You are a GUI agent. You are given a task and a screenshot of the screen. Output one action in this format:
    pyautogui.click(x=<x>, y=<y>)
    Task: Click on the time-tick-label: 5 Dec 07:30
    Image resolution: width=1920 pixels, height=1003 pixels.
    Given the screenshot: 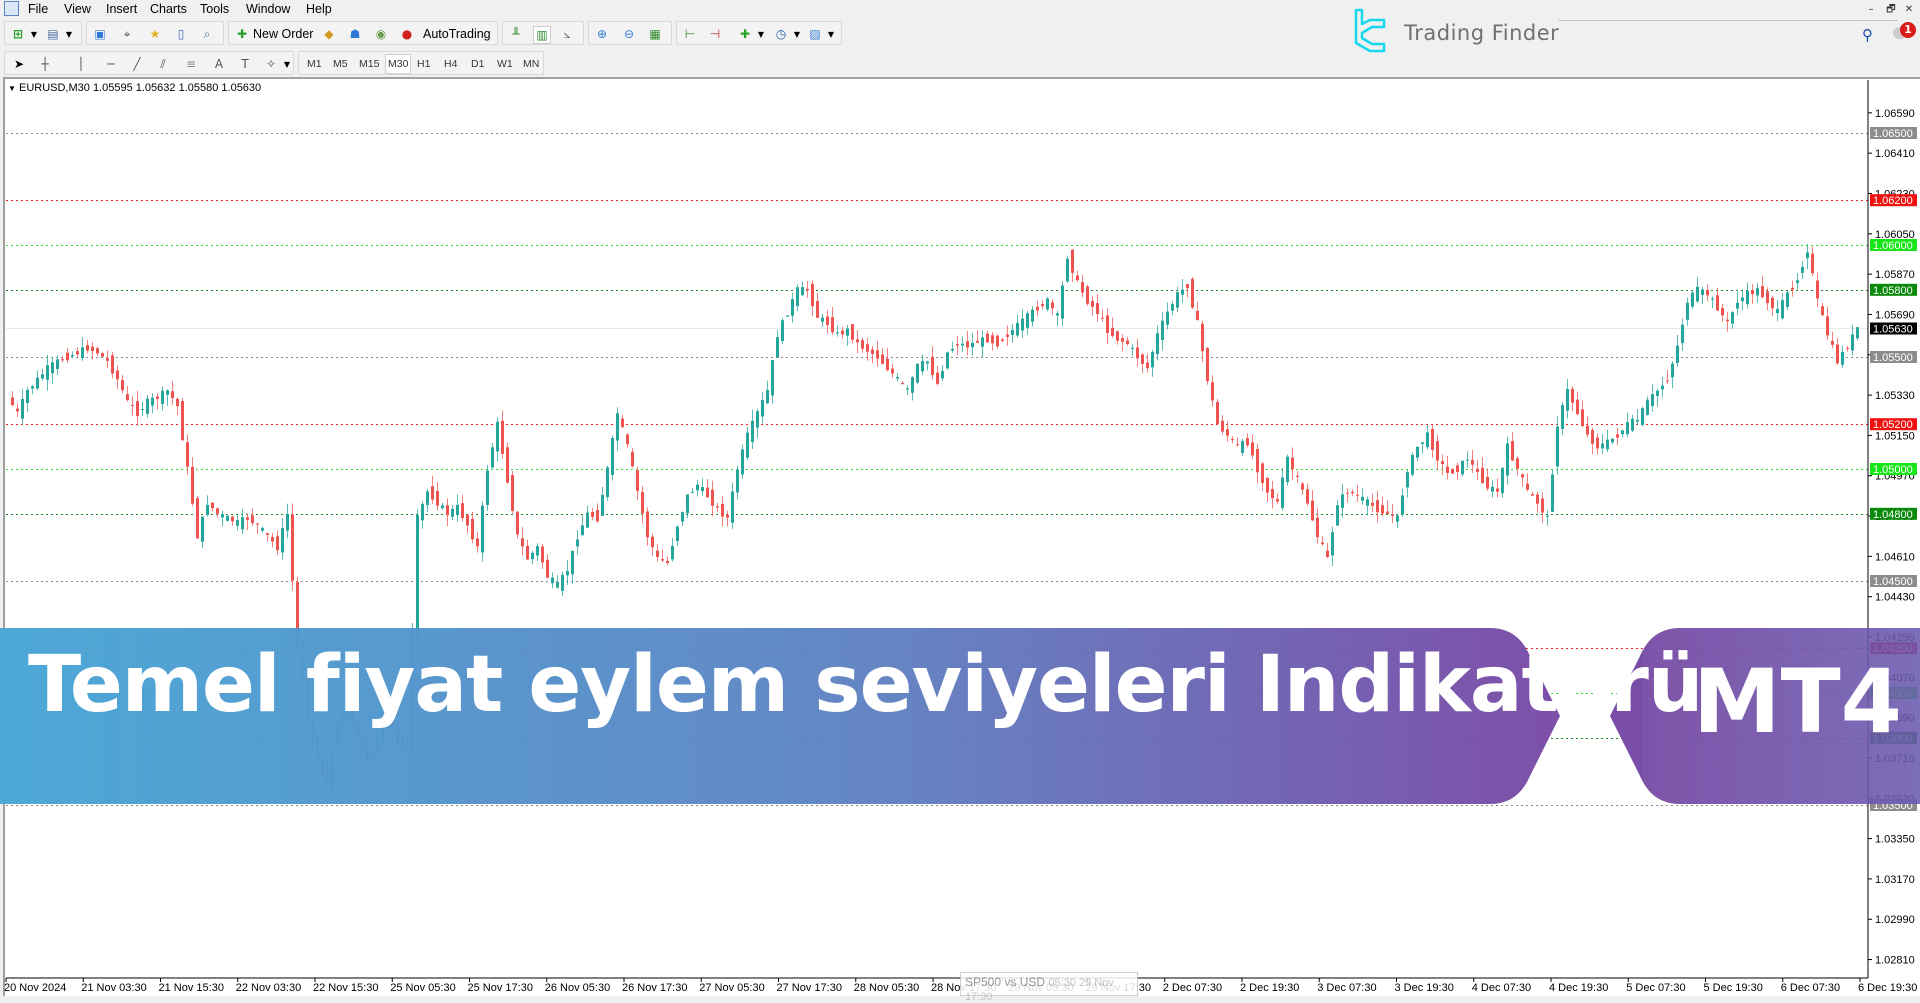 What is the action you would take?
    pyautogui.click(x=1655, y=988)
    